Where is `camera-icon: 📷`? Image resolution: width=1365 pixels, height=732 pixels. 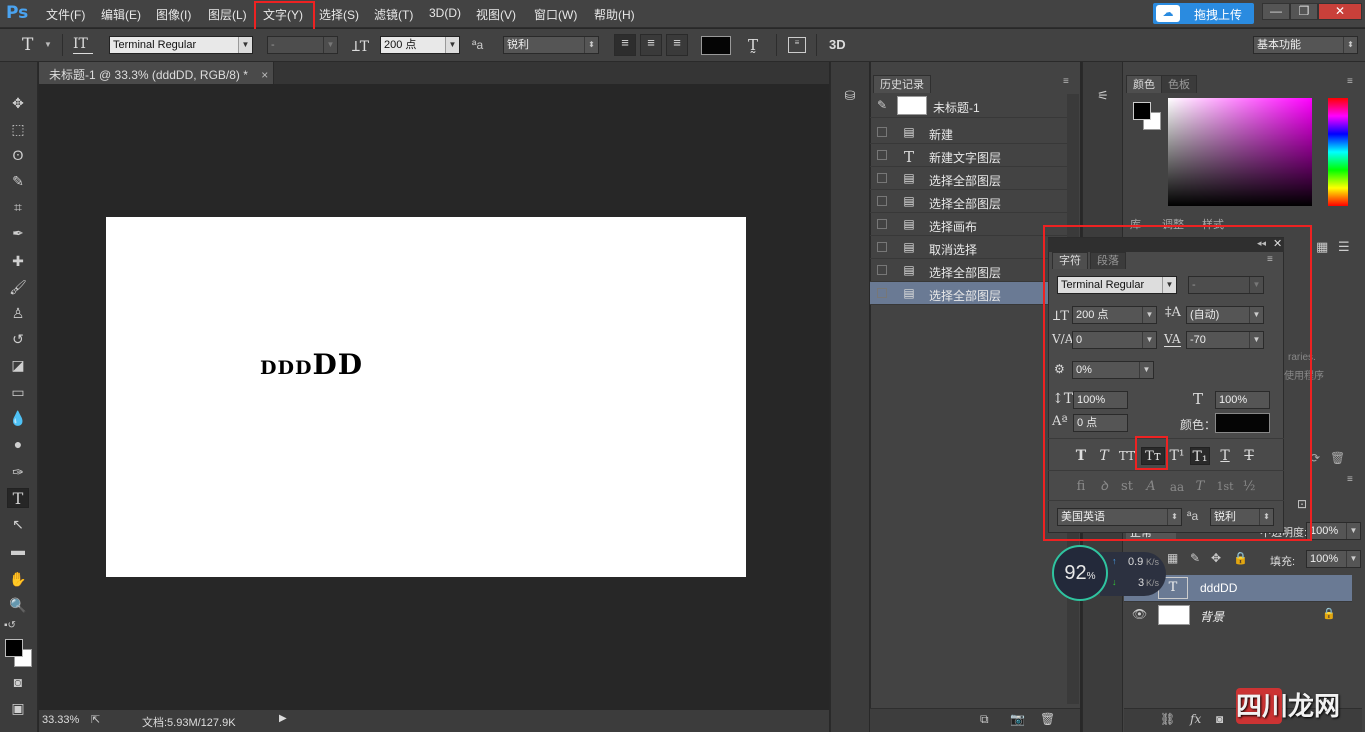
camera-icon: 📷 is located at coordinates (1017, 719).